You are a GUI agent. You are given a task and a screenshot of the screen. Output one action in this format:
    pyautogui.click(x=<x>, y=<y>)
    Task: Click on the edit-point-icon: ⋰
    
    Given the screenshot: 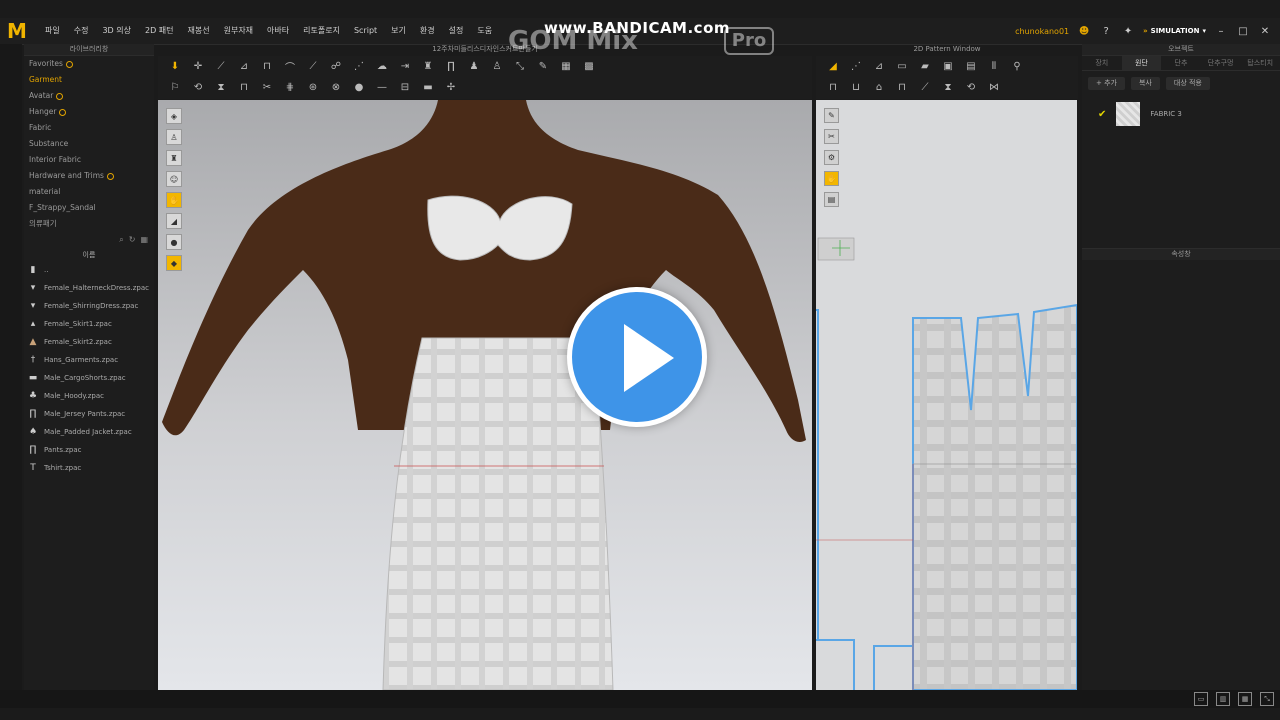 What is the action you would take?
    pyautogui.click(x=856, y=67)
    